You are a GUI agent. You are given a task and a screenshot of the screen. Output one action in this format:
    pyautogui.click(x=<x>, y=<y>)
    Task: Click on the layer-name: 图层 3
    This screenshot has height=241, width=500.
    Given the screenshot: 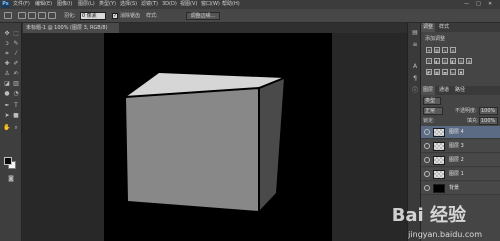 What is the action you would take?
    pyautogui.click(x=456, y=146)
    